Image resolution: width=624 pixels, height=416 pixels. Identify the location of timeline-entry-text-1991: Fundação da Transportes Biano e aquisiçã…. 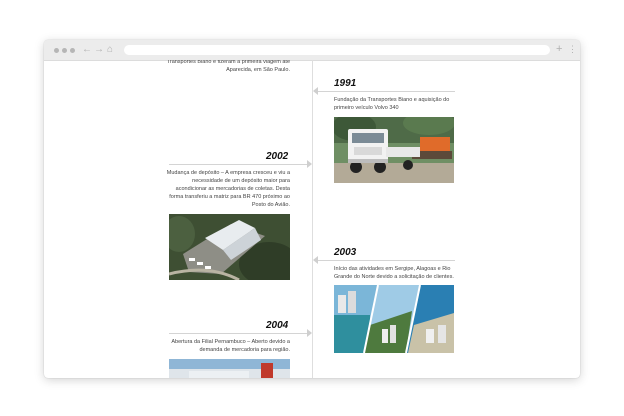
(392, 104).